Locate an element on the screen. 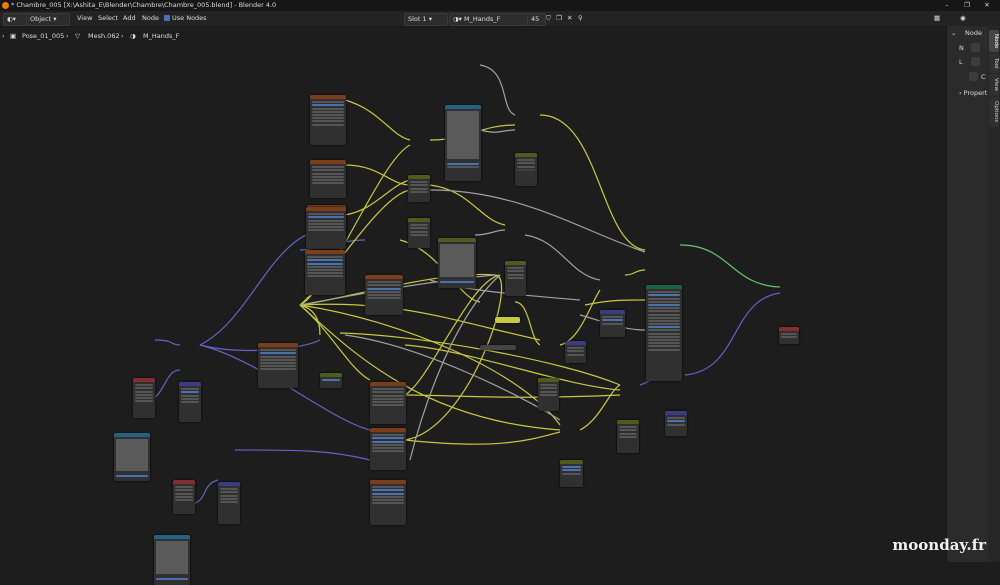 The image size is (1000, 585). node-name-field-icon is located at coordinates (975, 47).